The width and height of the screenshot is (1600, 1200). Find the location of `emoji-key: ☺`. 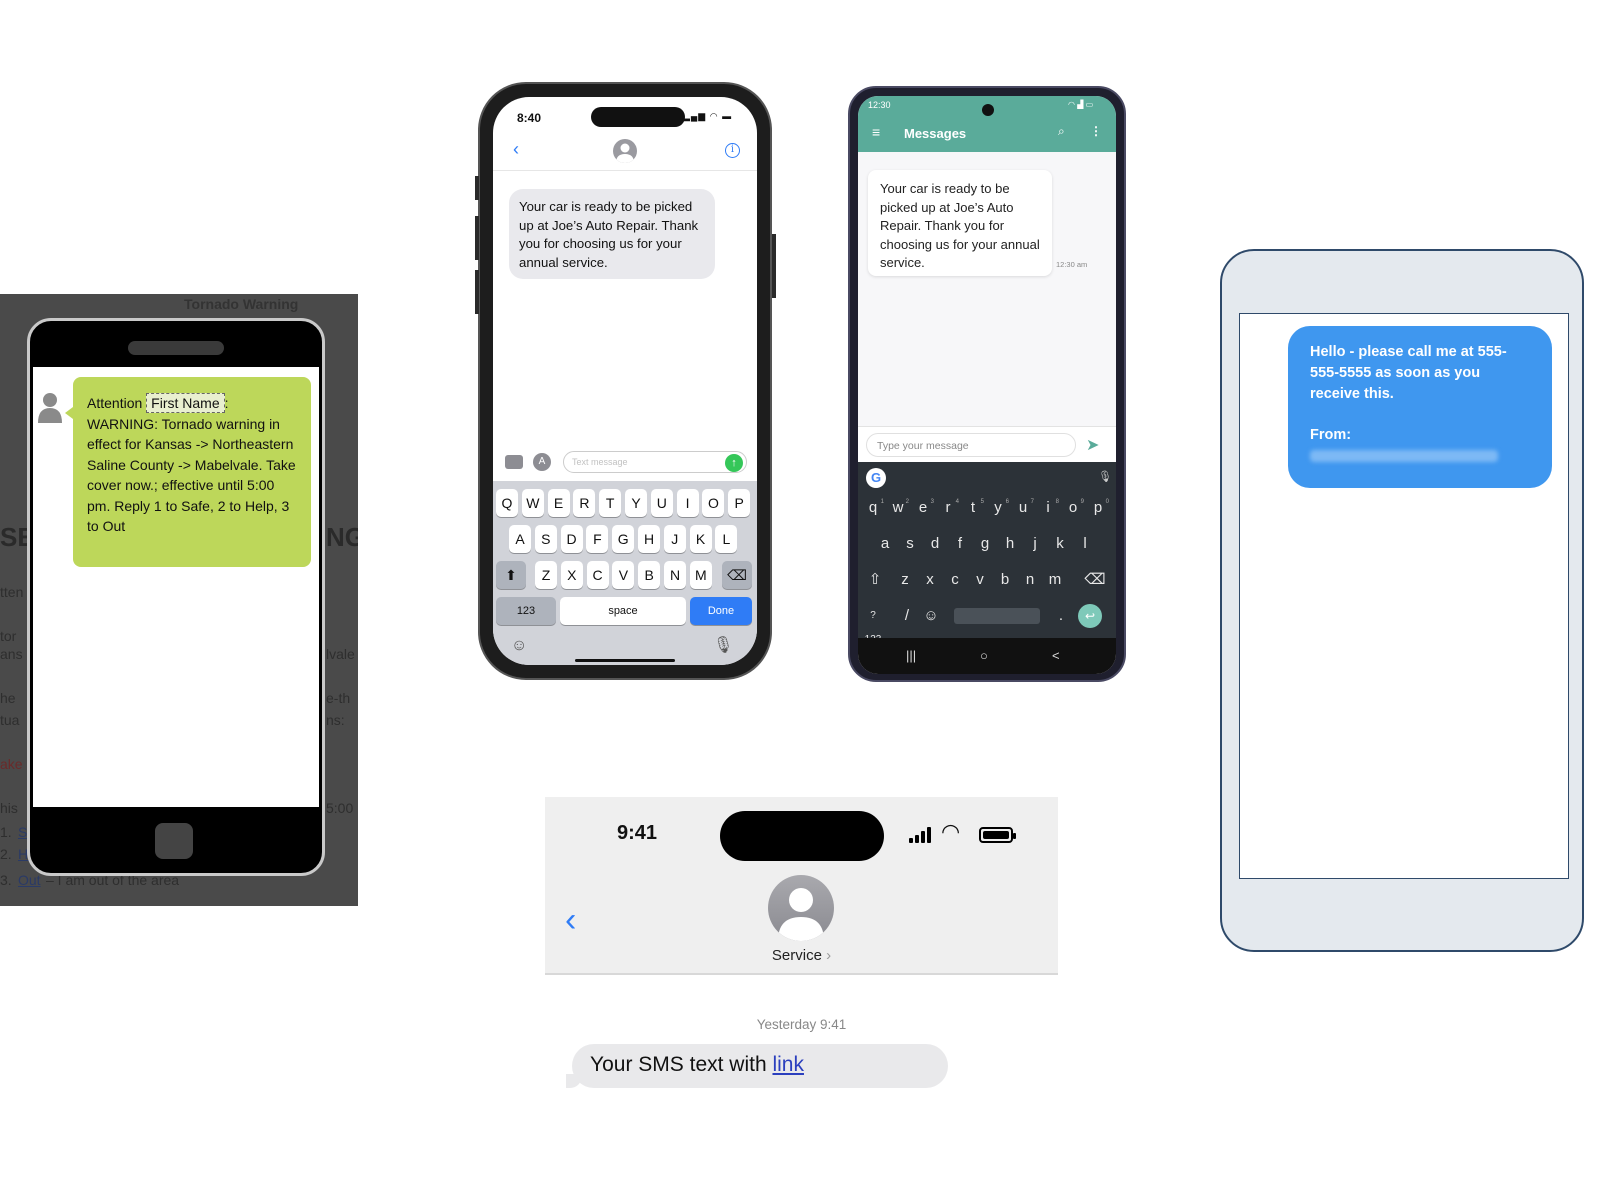

emoji-key: ☺ is located at coordinates (931, 616).